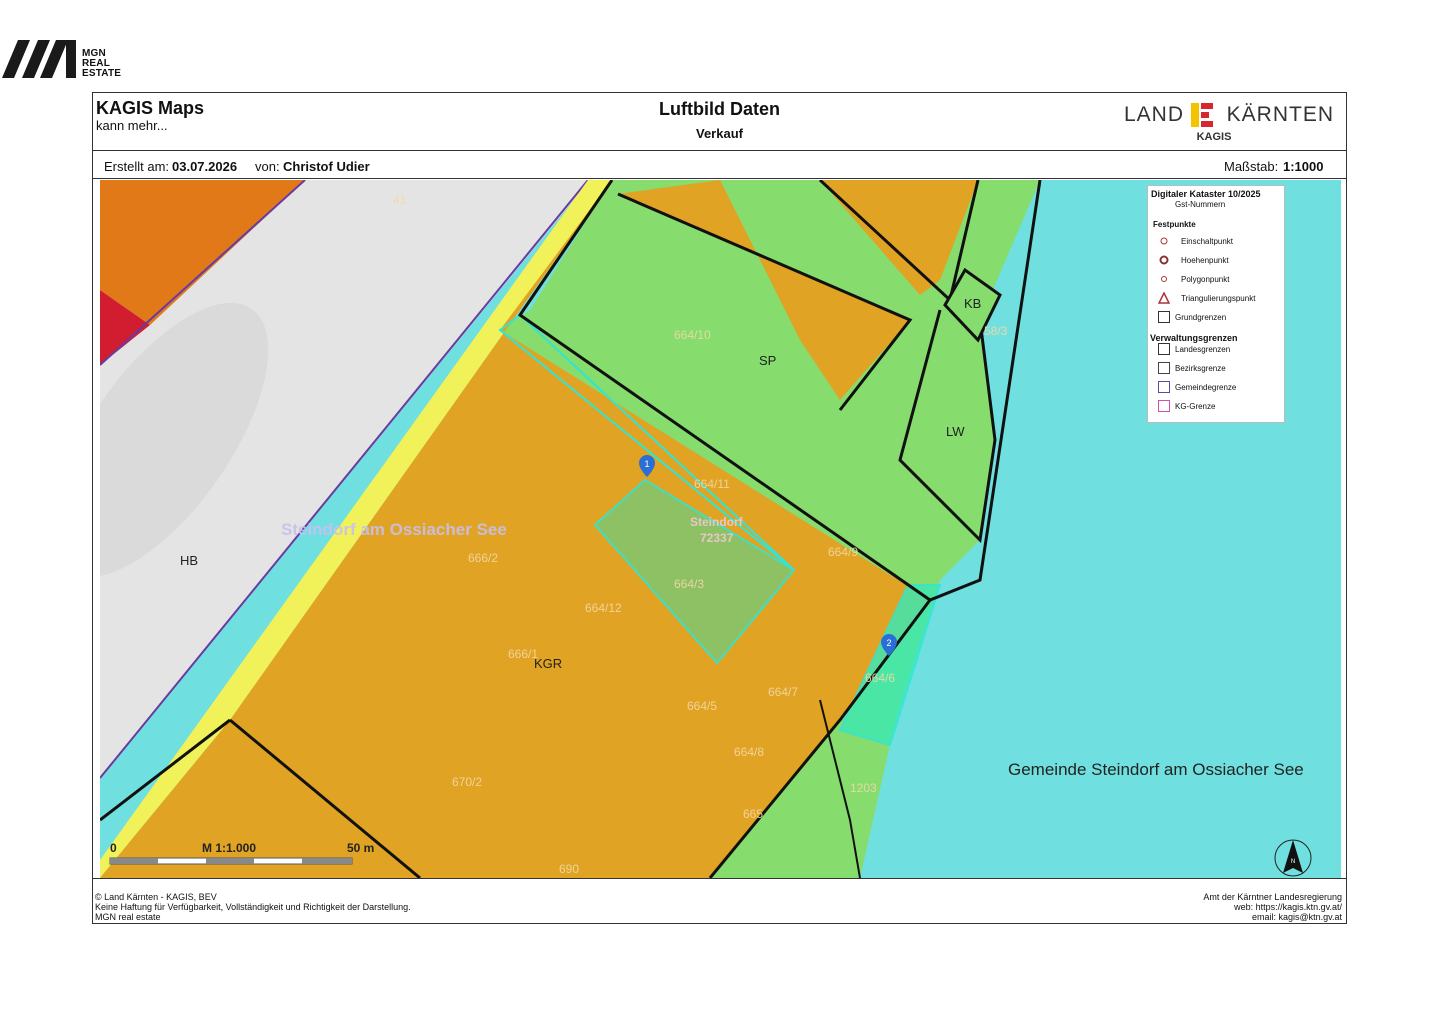 The width and height of the screenshot is (1440, 1018). What do you see at coordinates (128, 917) in the screenshot?
I see `footer-line: MGN real estate` at bounding box center [128, 917].